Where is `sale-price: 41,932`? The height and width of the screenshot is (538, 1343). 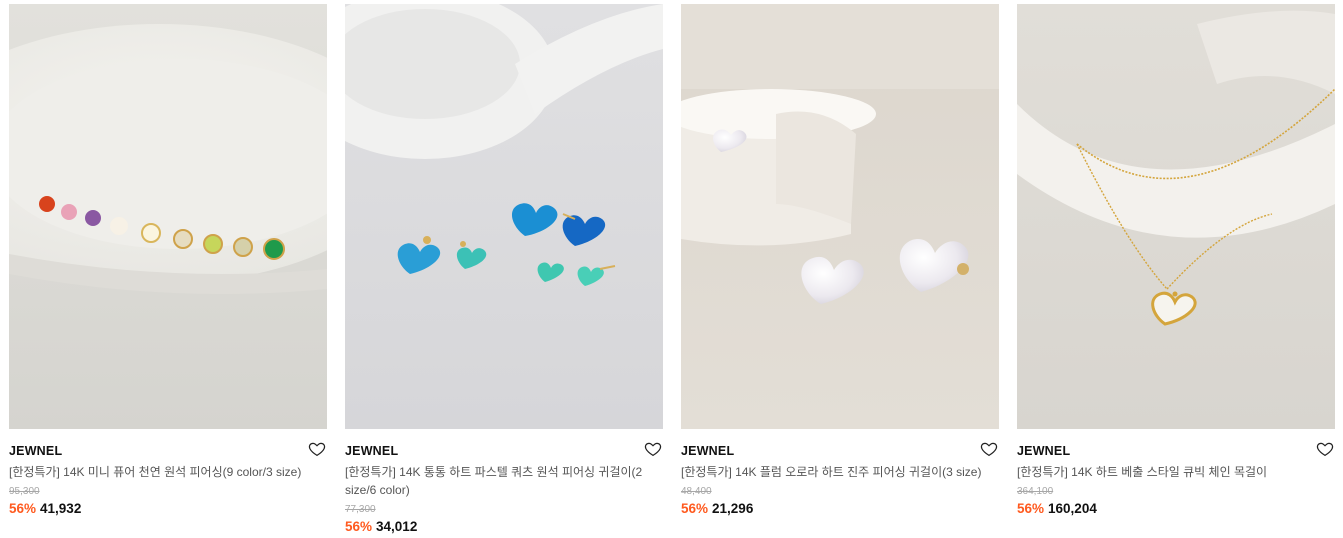 sale-price: 41,932 is located at coordinates (61, 508).